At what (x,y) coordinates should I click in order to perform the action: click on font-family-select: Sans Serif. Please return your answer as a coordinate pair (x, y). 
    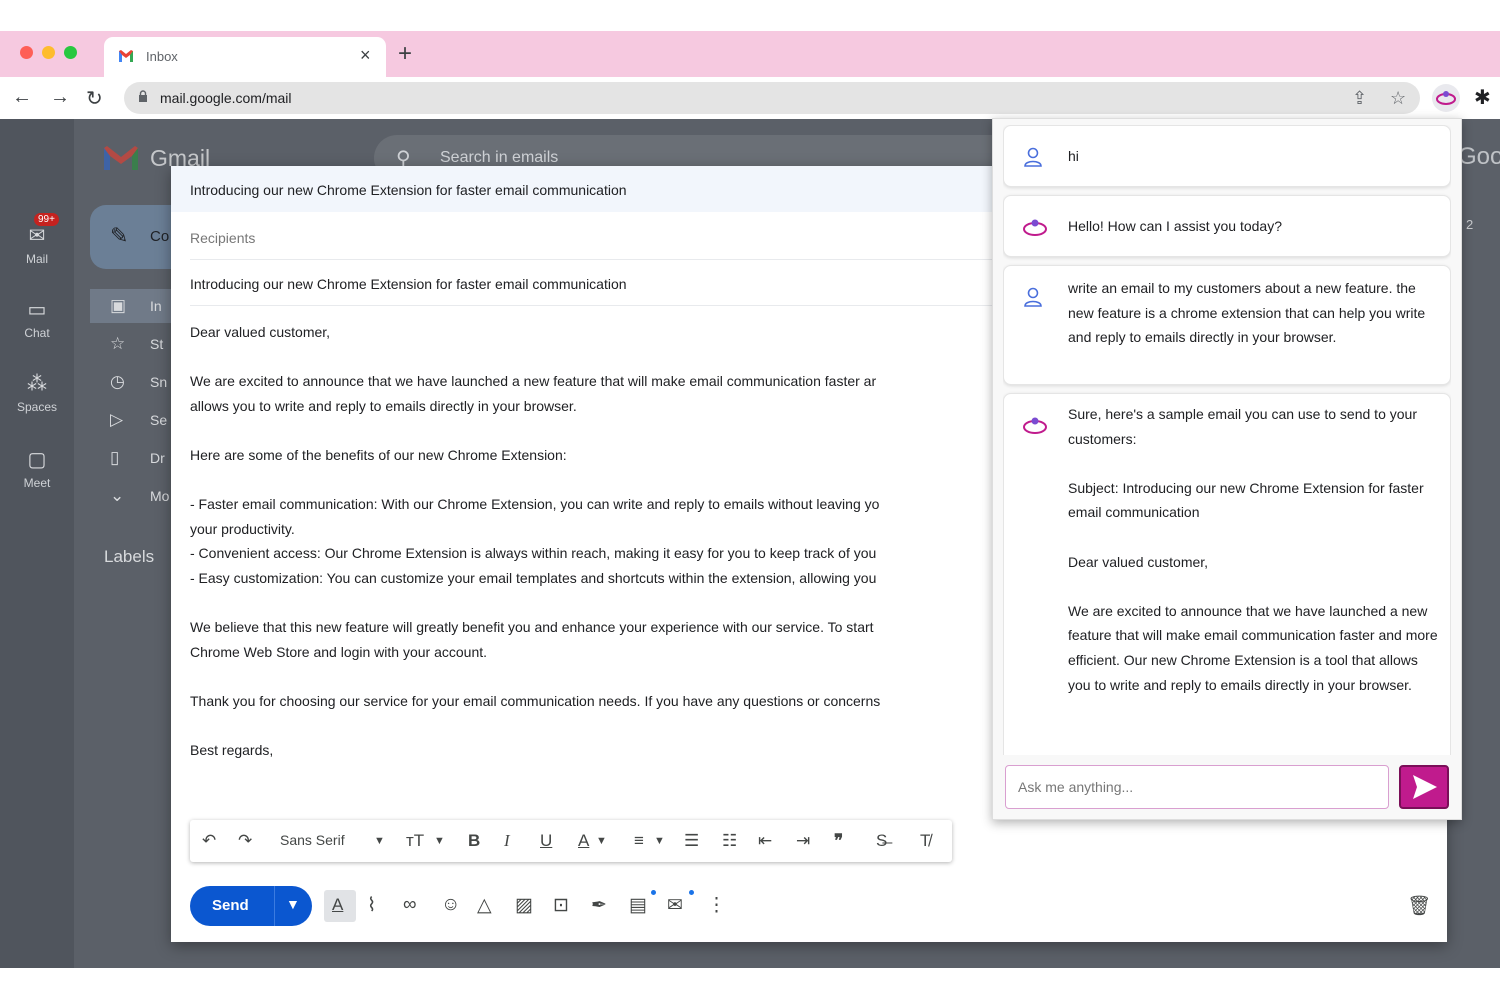
    Looking at the image, I should click on (312, 840).